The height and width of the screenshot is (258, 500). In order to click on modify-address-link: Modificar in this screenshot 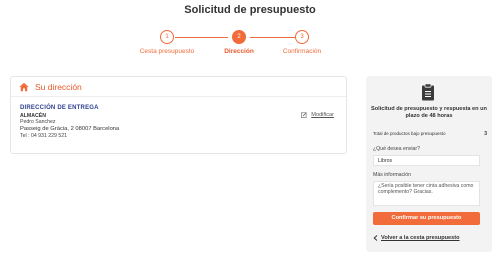, I will do `click(317, 115)`.